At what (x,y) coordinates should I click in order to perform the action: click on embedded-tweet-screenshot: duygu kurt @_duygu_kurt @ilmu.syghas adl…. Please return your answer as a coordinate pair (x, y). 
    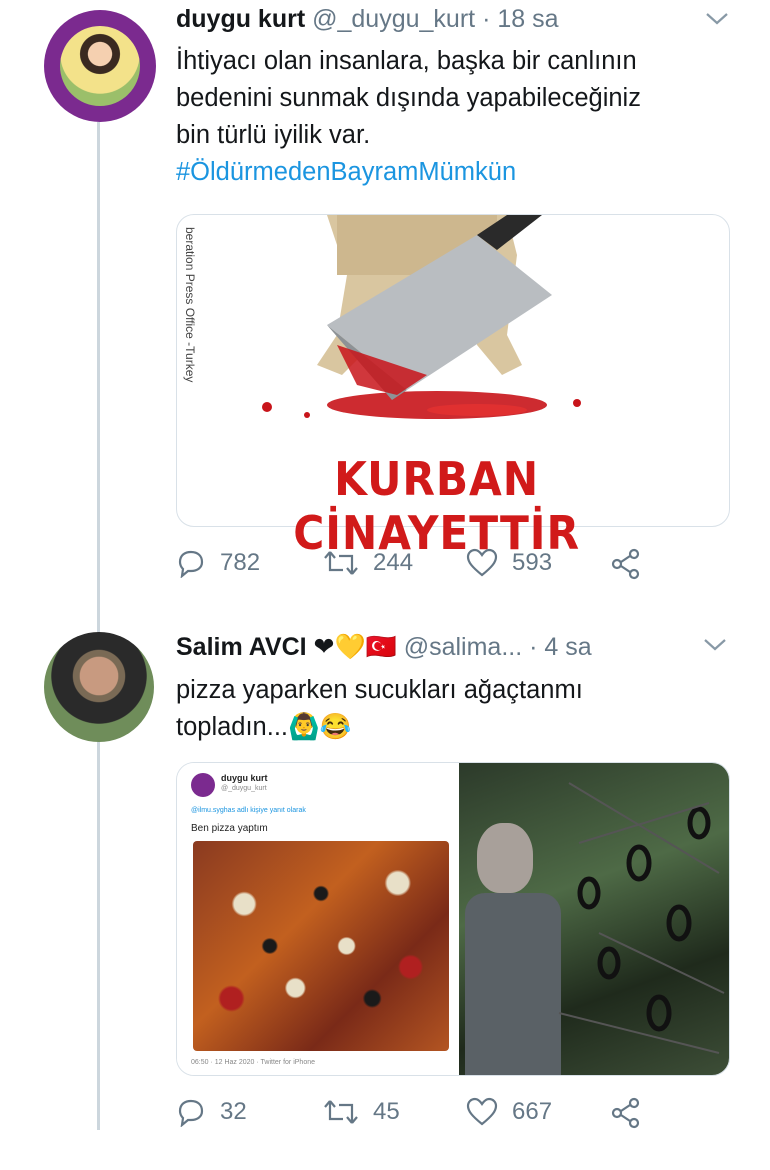
    Looking at the image, I should click on (316, 919).